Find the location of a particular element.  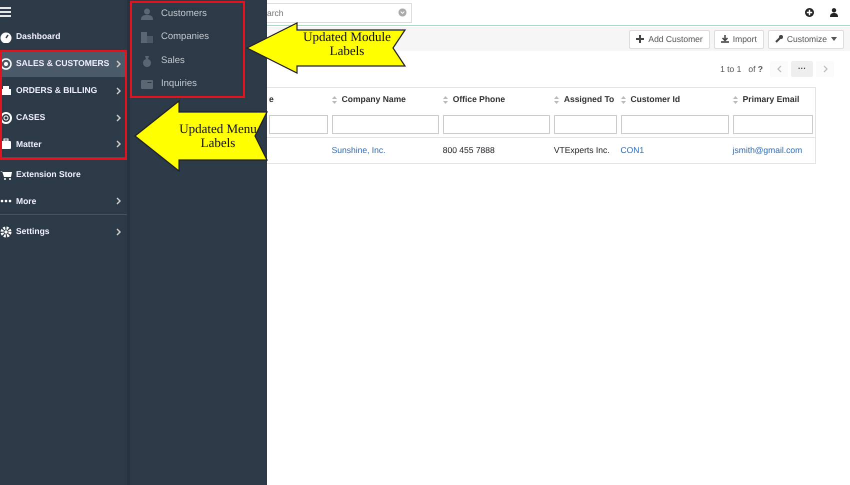

building-icon is located at coordinates (147, 37).